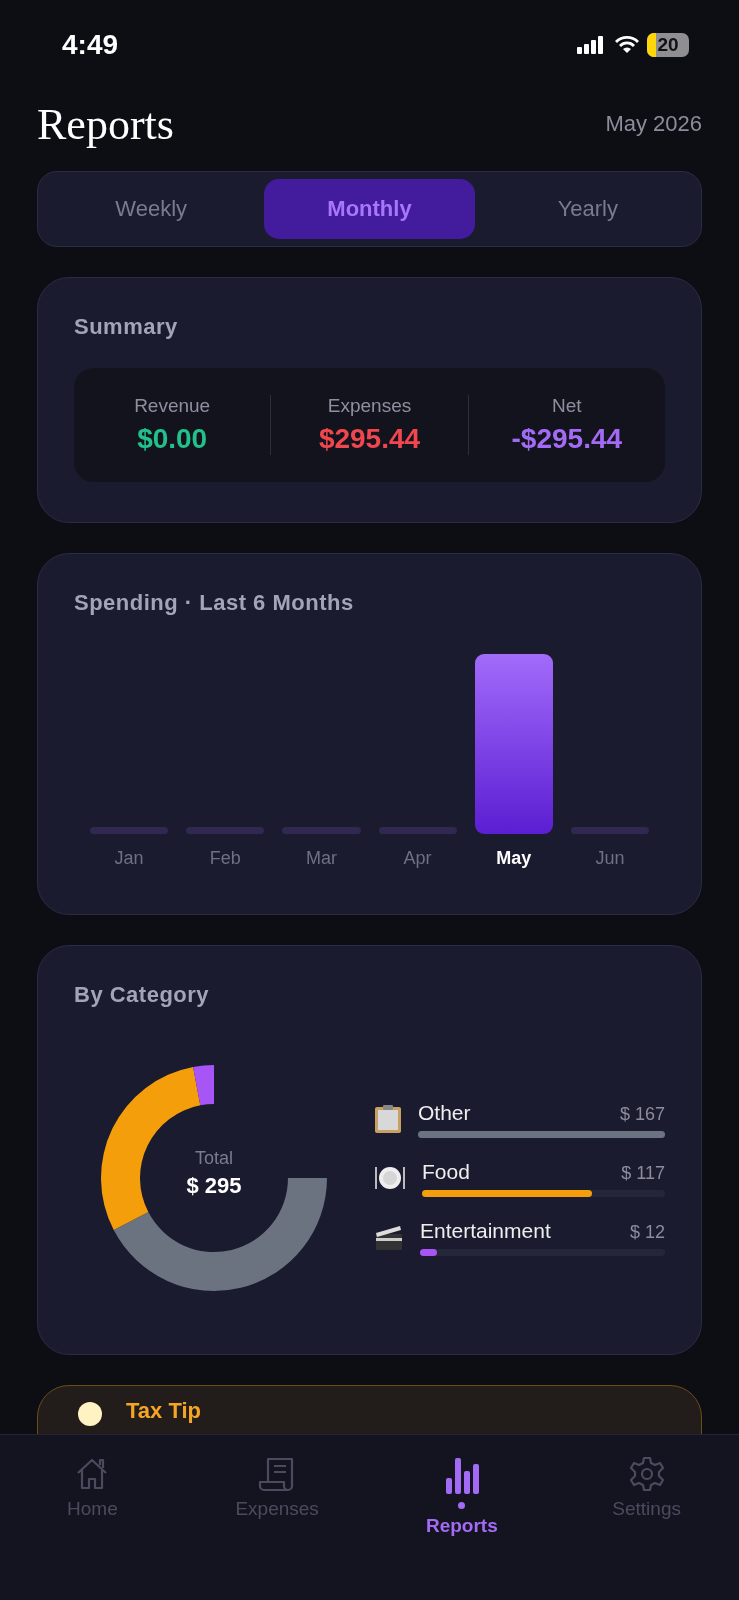 This screenshot has height=1600, width=739. I want to click on selected-dot, so click(462, 1505).